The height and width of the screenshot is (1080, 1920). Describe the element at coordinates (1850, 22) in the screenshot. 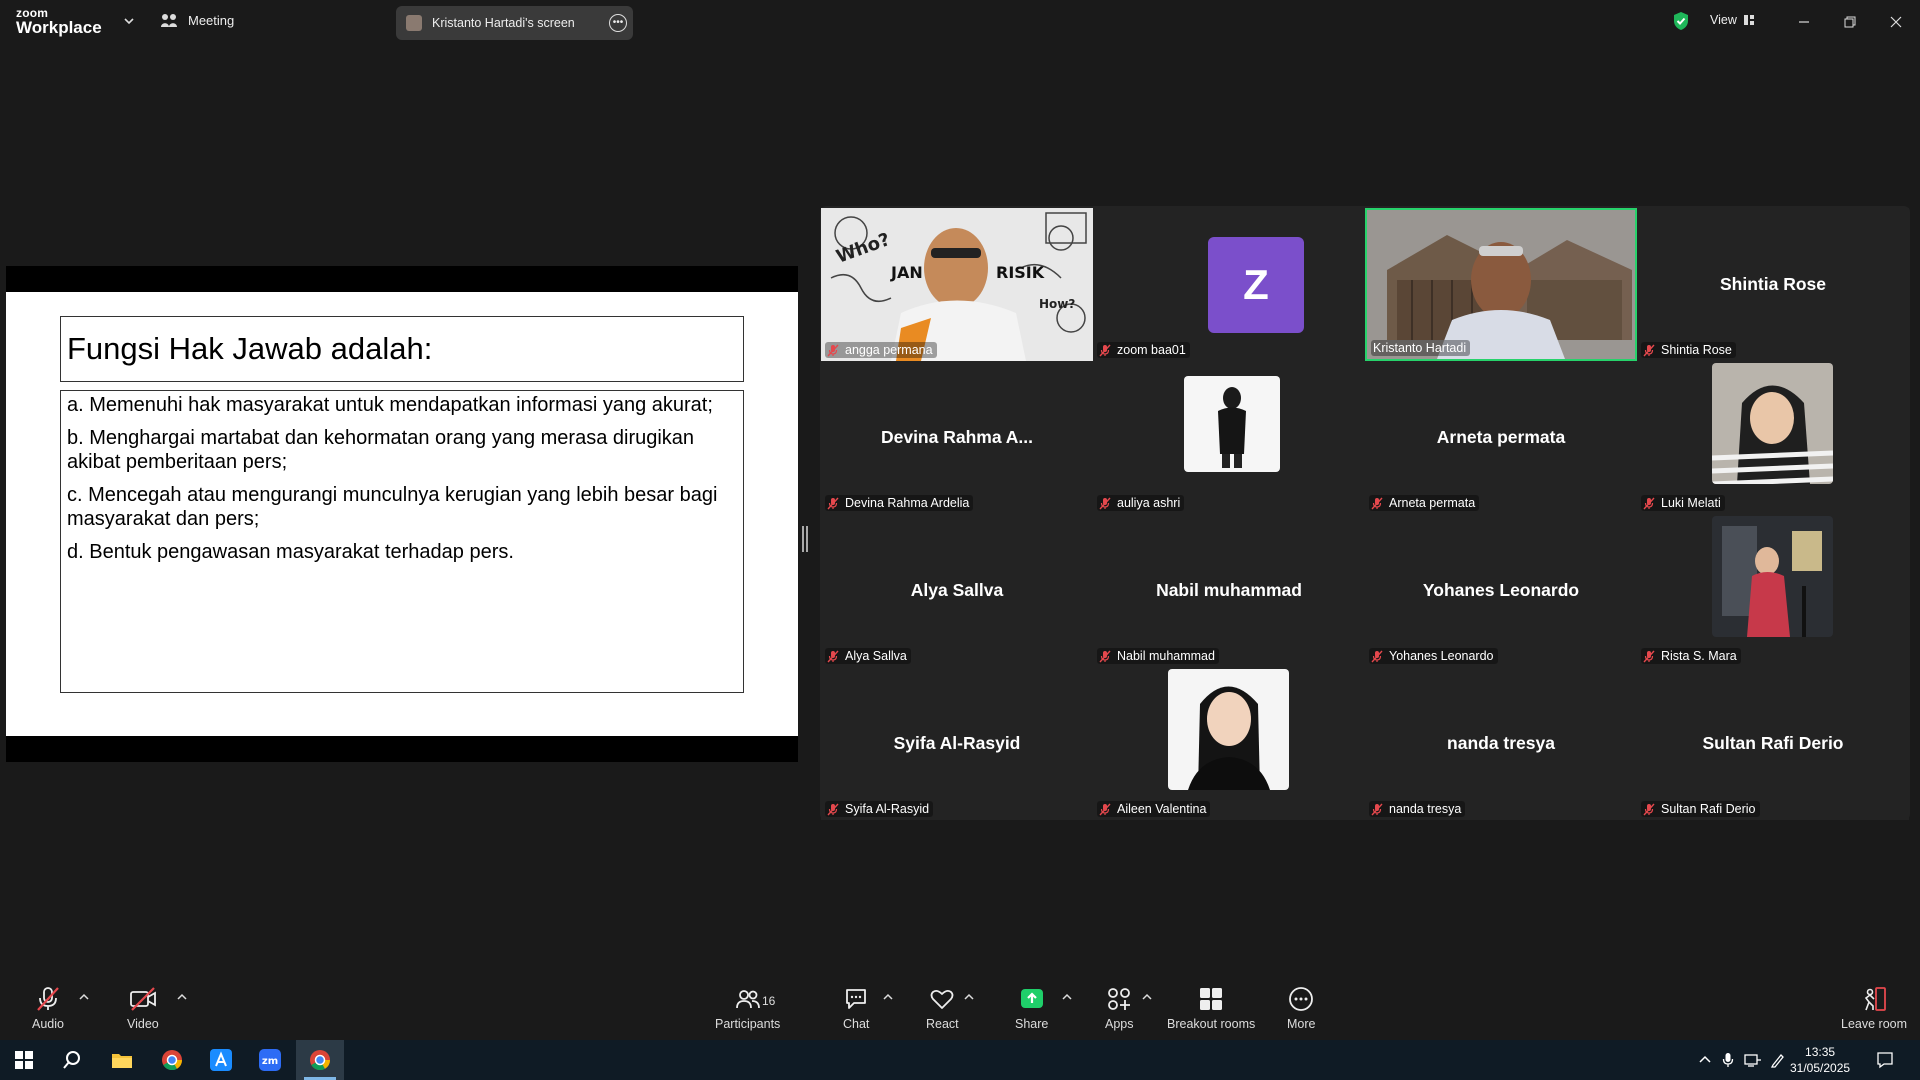

I see `restore-button` at that location.